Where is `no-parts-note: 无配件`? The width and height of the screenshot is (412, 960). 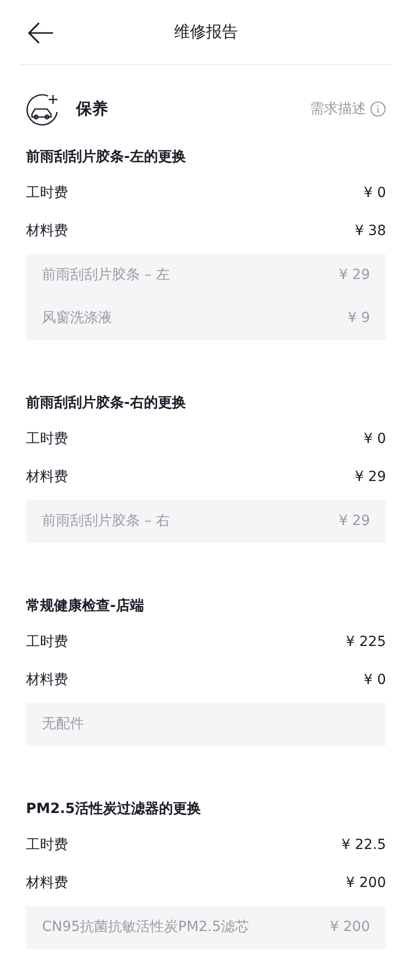
no-parts-note: 无配件 is located at coordinates (63, 724).